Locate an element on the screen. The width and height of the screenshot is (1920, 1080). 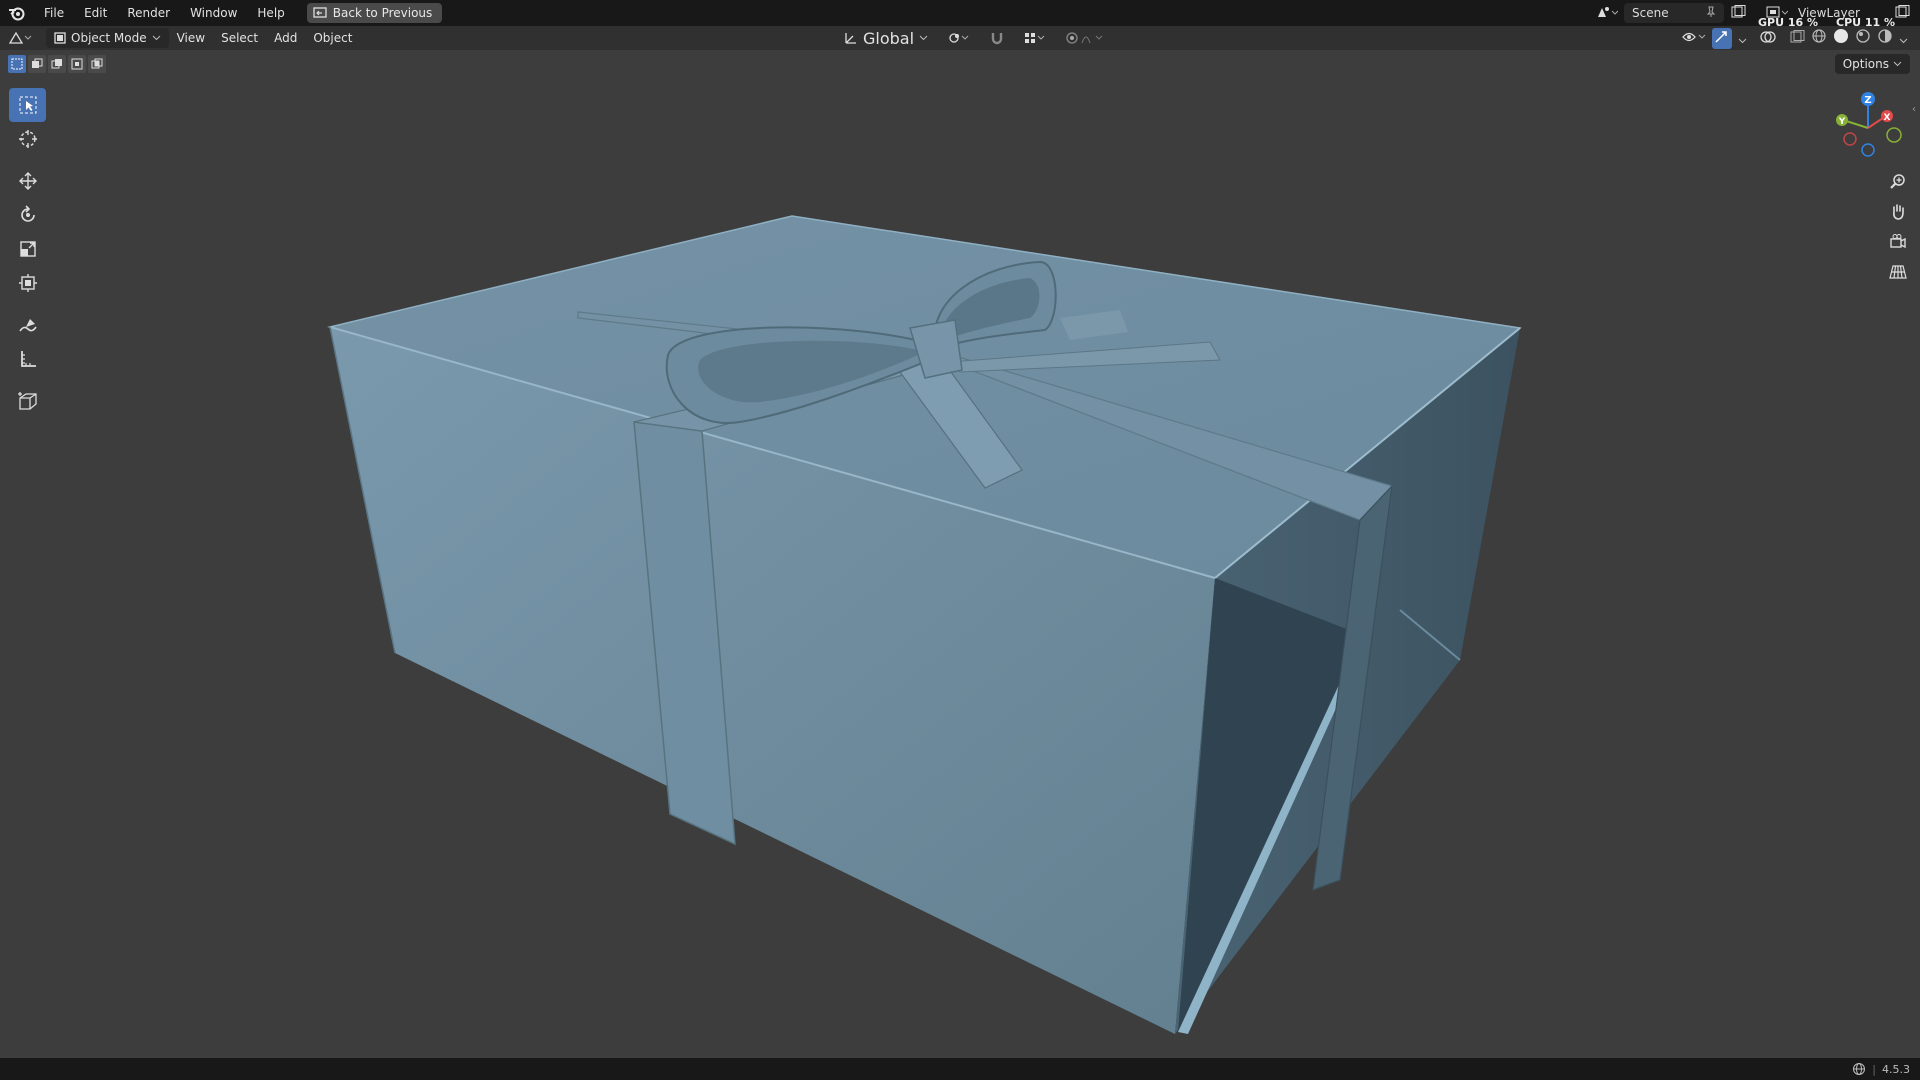
annotate-tool is located at coordinates (27, 325).